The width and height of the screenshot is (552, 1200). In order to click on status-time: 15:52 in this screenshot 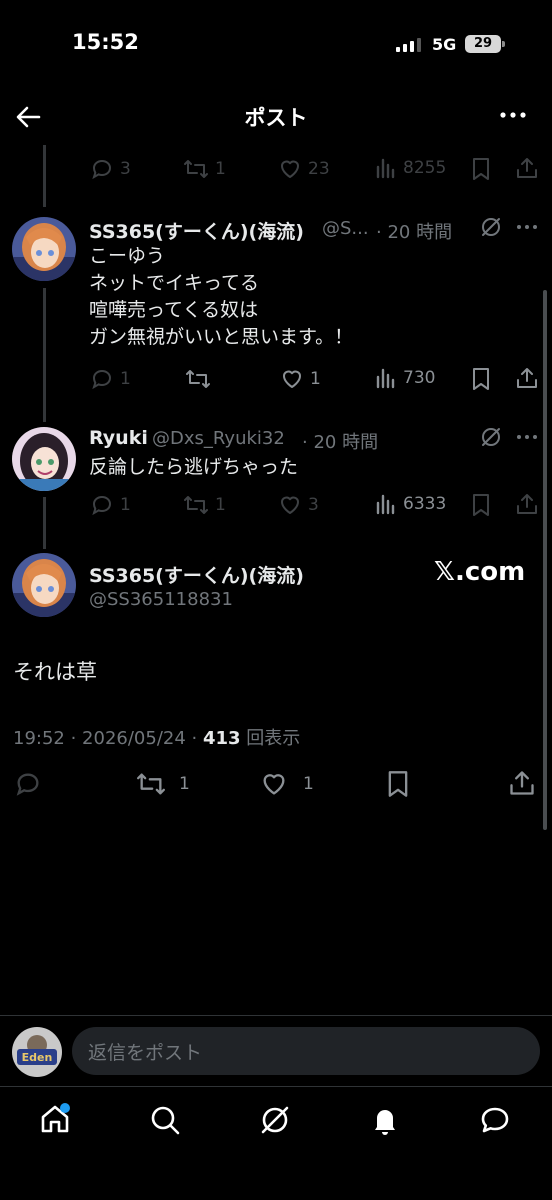, I will do `click(105, 42)`.